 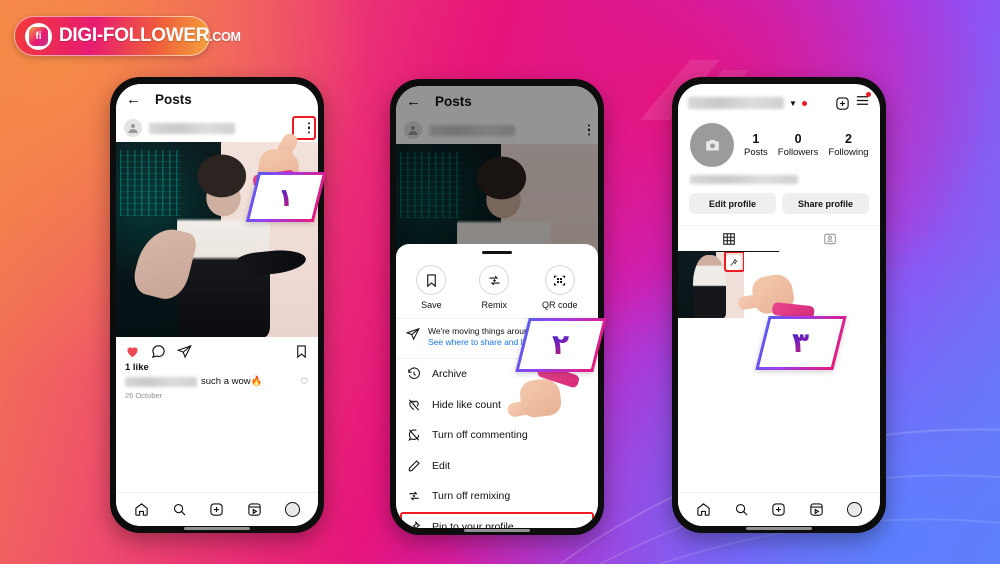 I want to click on menu-item-label: Turn off commenting, so click(x=480, y=435).